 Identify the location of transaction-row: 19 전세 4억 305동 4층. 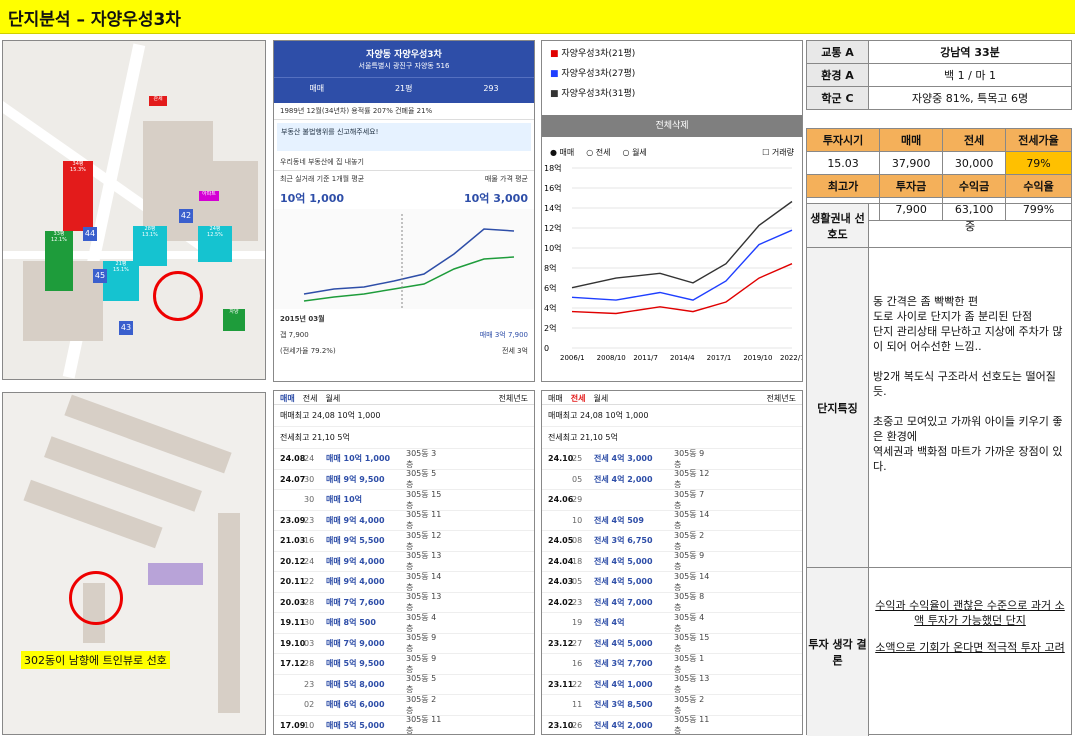
(672, 623).